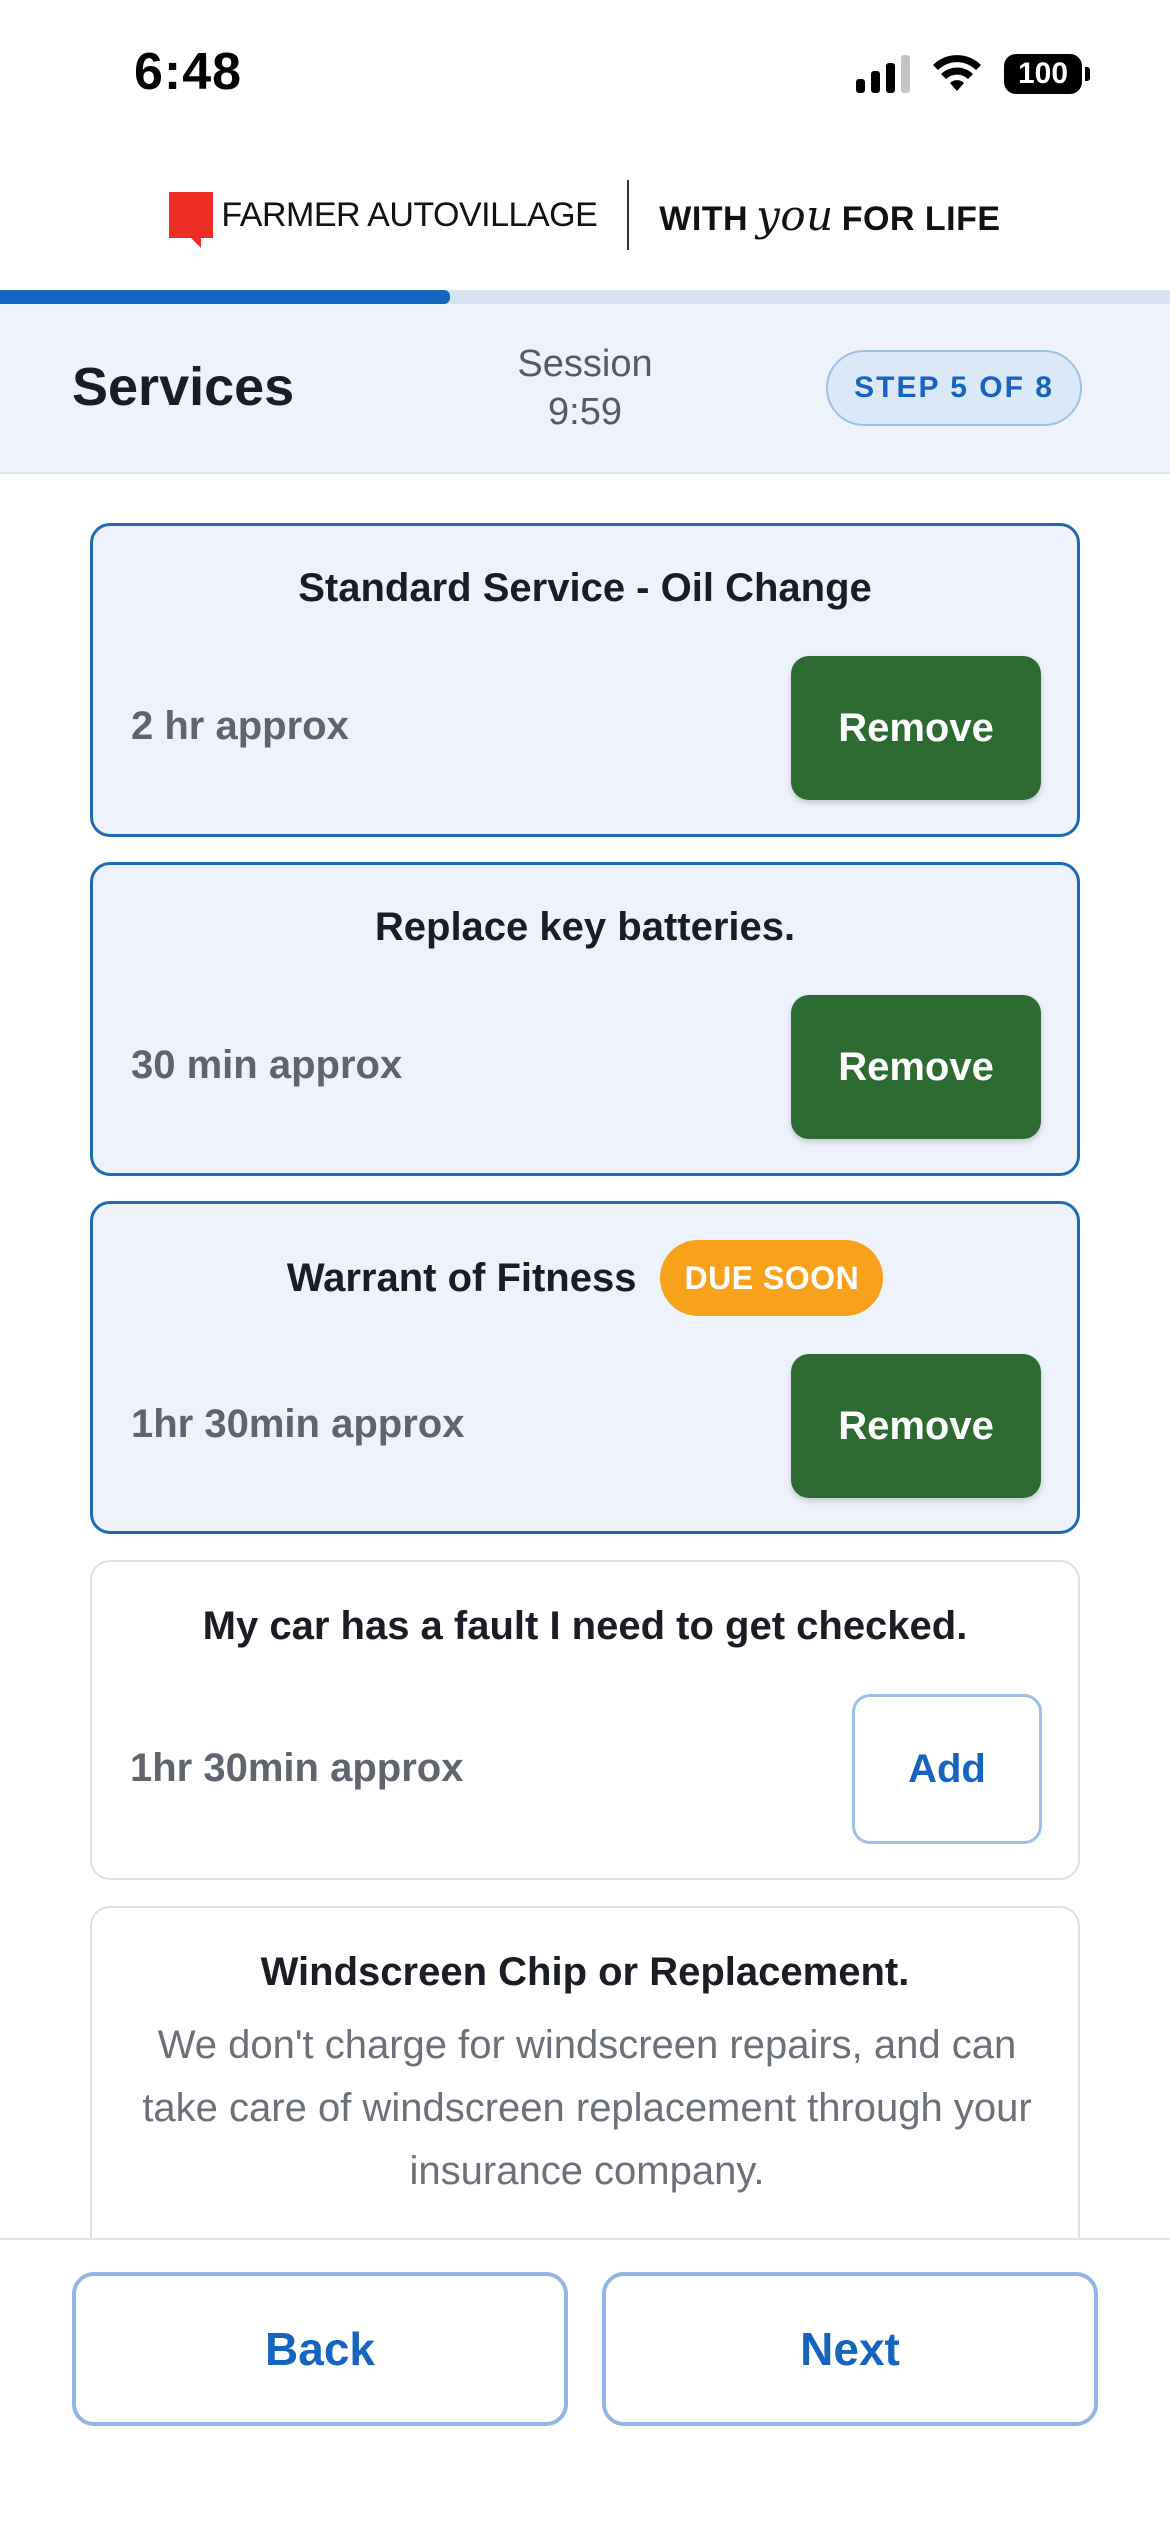 This screenshot has height=2532, width=1170. Describe the element at coordinates (628, 215) in the screenshot. I see `brand-divider` at that location.